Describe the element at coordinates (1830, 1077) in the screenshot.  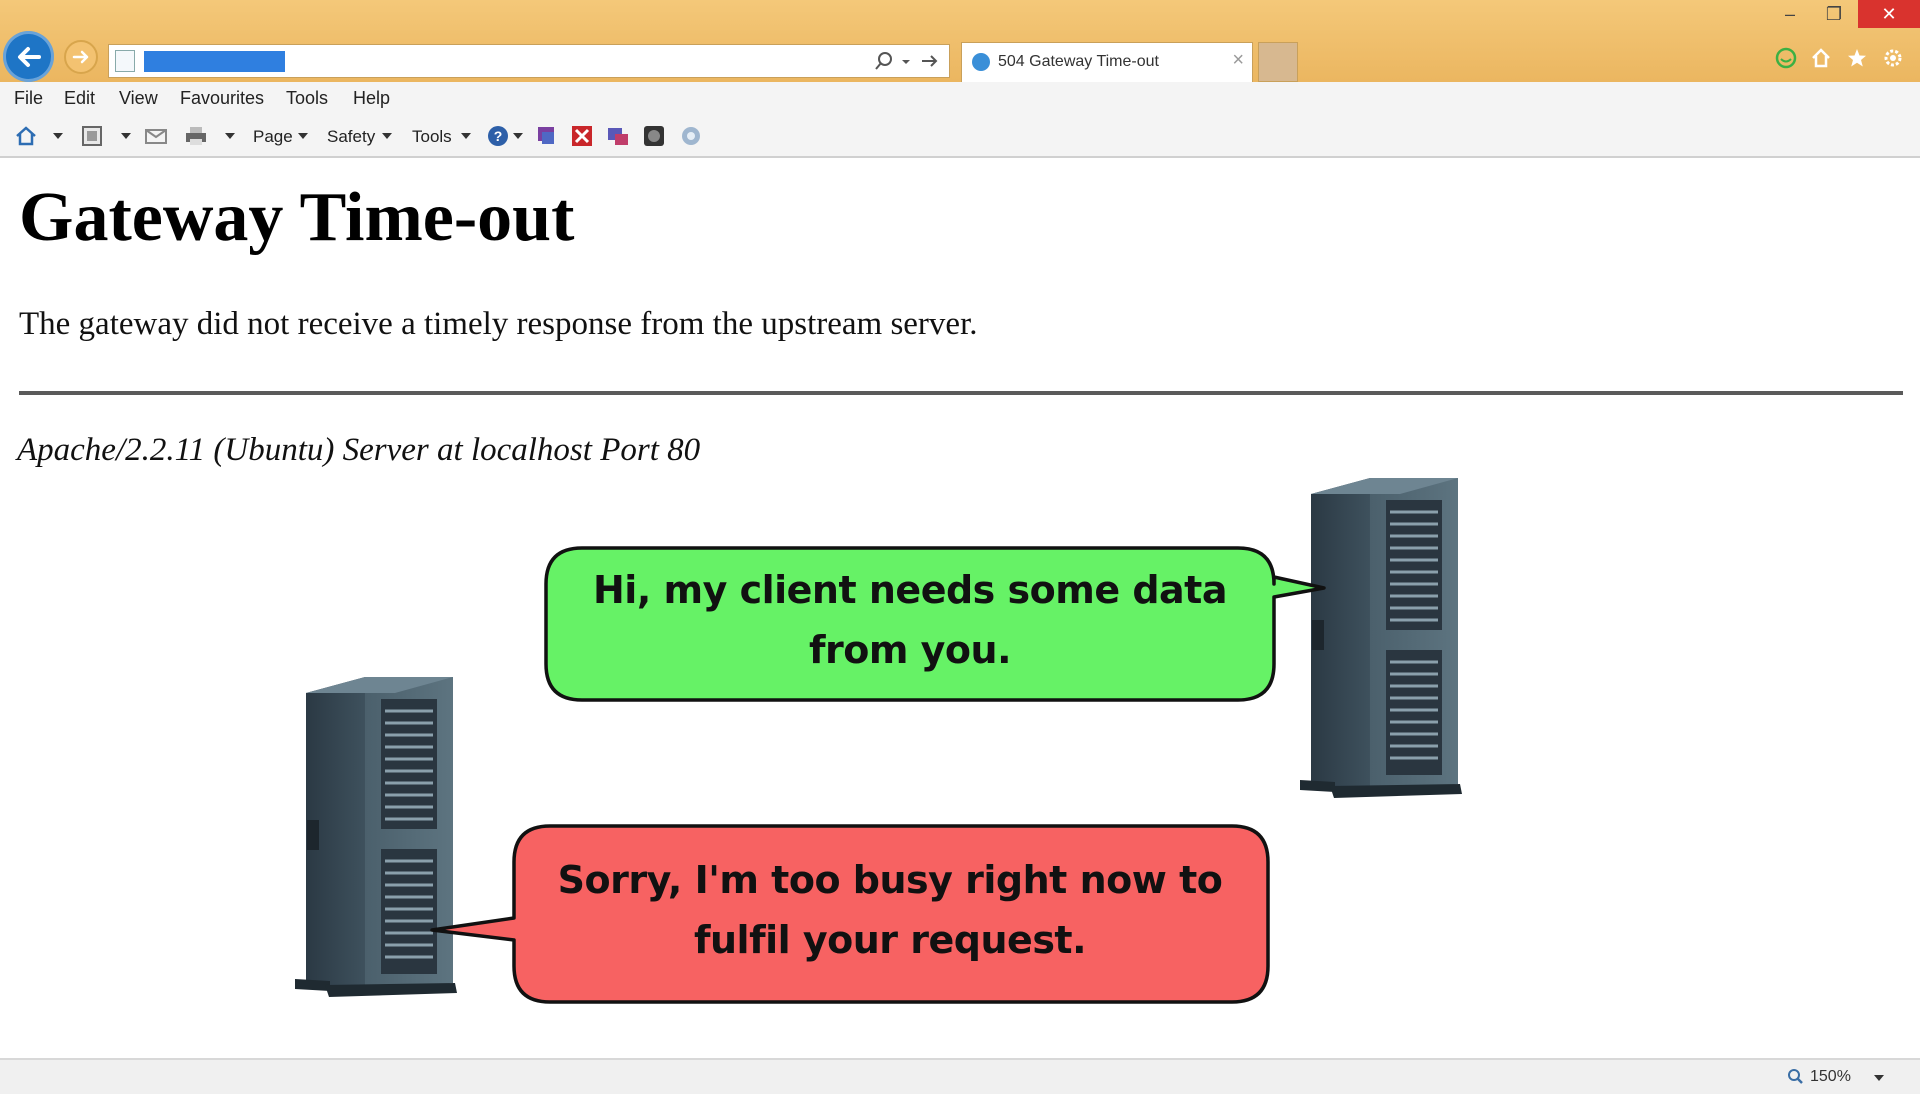
I see `zoom-level: 150%` at that location.